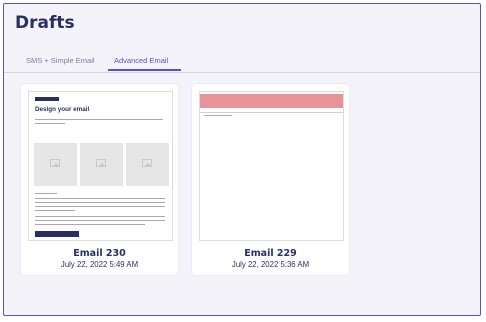 This screenshot has width=486, height=322. What do you see at coordinates (57, 234) in the screenshot?
I see `preview-cta-button` at bounding box center [57, 234].